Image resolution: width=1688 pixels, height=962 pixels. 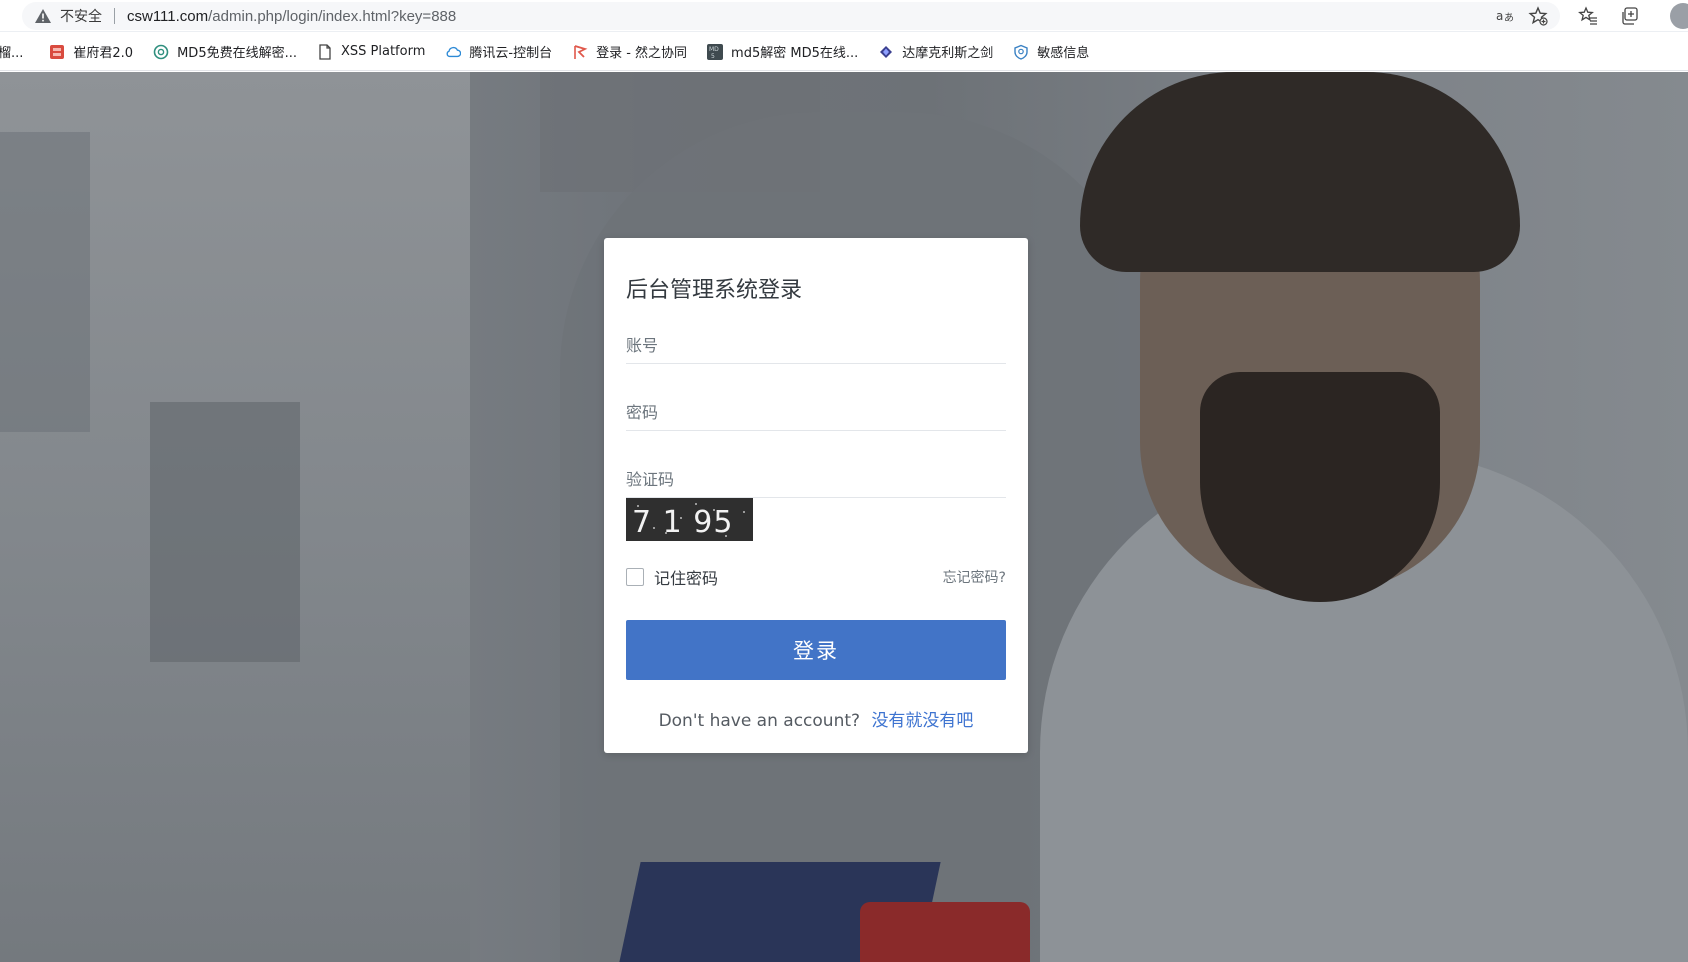 I want to click on bookmark-label: 登录 - 然之协同, so click(x=642, y=53).